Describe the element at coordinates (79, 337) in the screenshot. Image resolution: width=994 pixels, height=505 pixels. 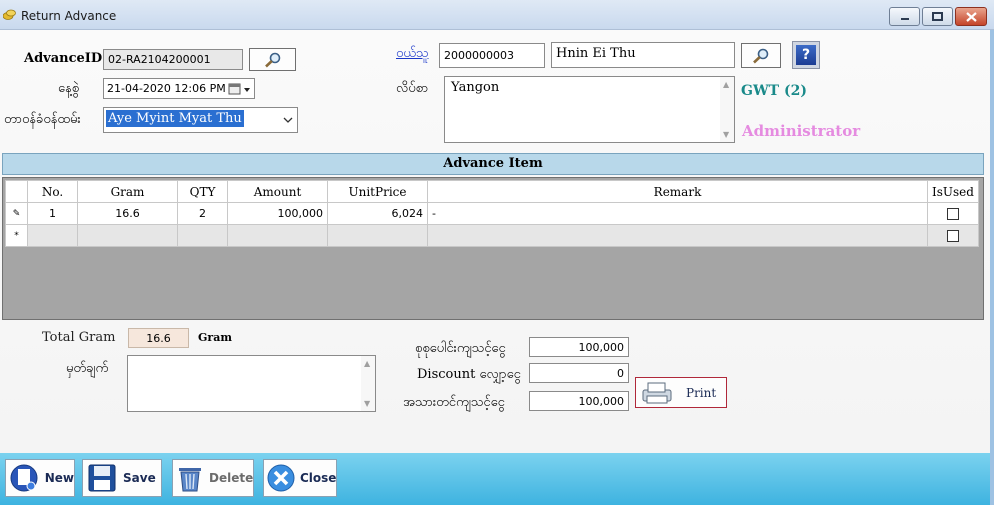
I see `total-gram-label: Total Gram` at that location.